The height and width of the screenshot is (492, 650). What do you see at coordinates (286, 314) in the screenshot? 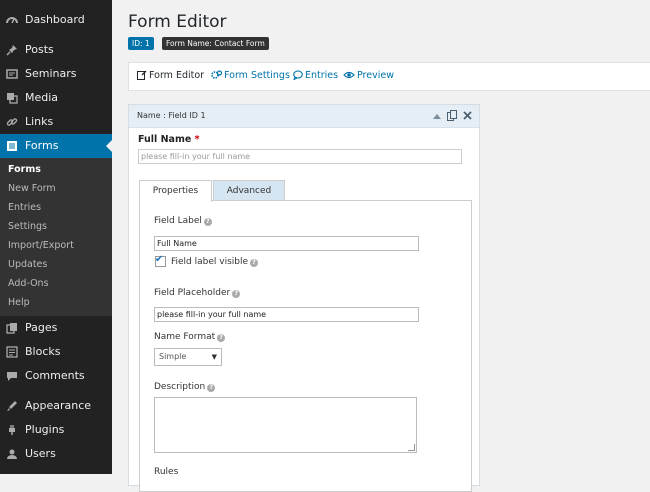
I see `placeholder-input: please fill-in your full name` at bounding box center [286, 314].